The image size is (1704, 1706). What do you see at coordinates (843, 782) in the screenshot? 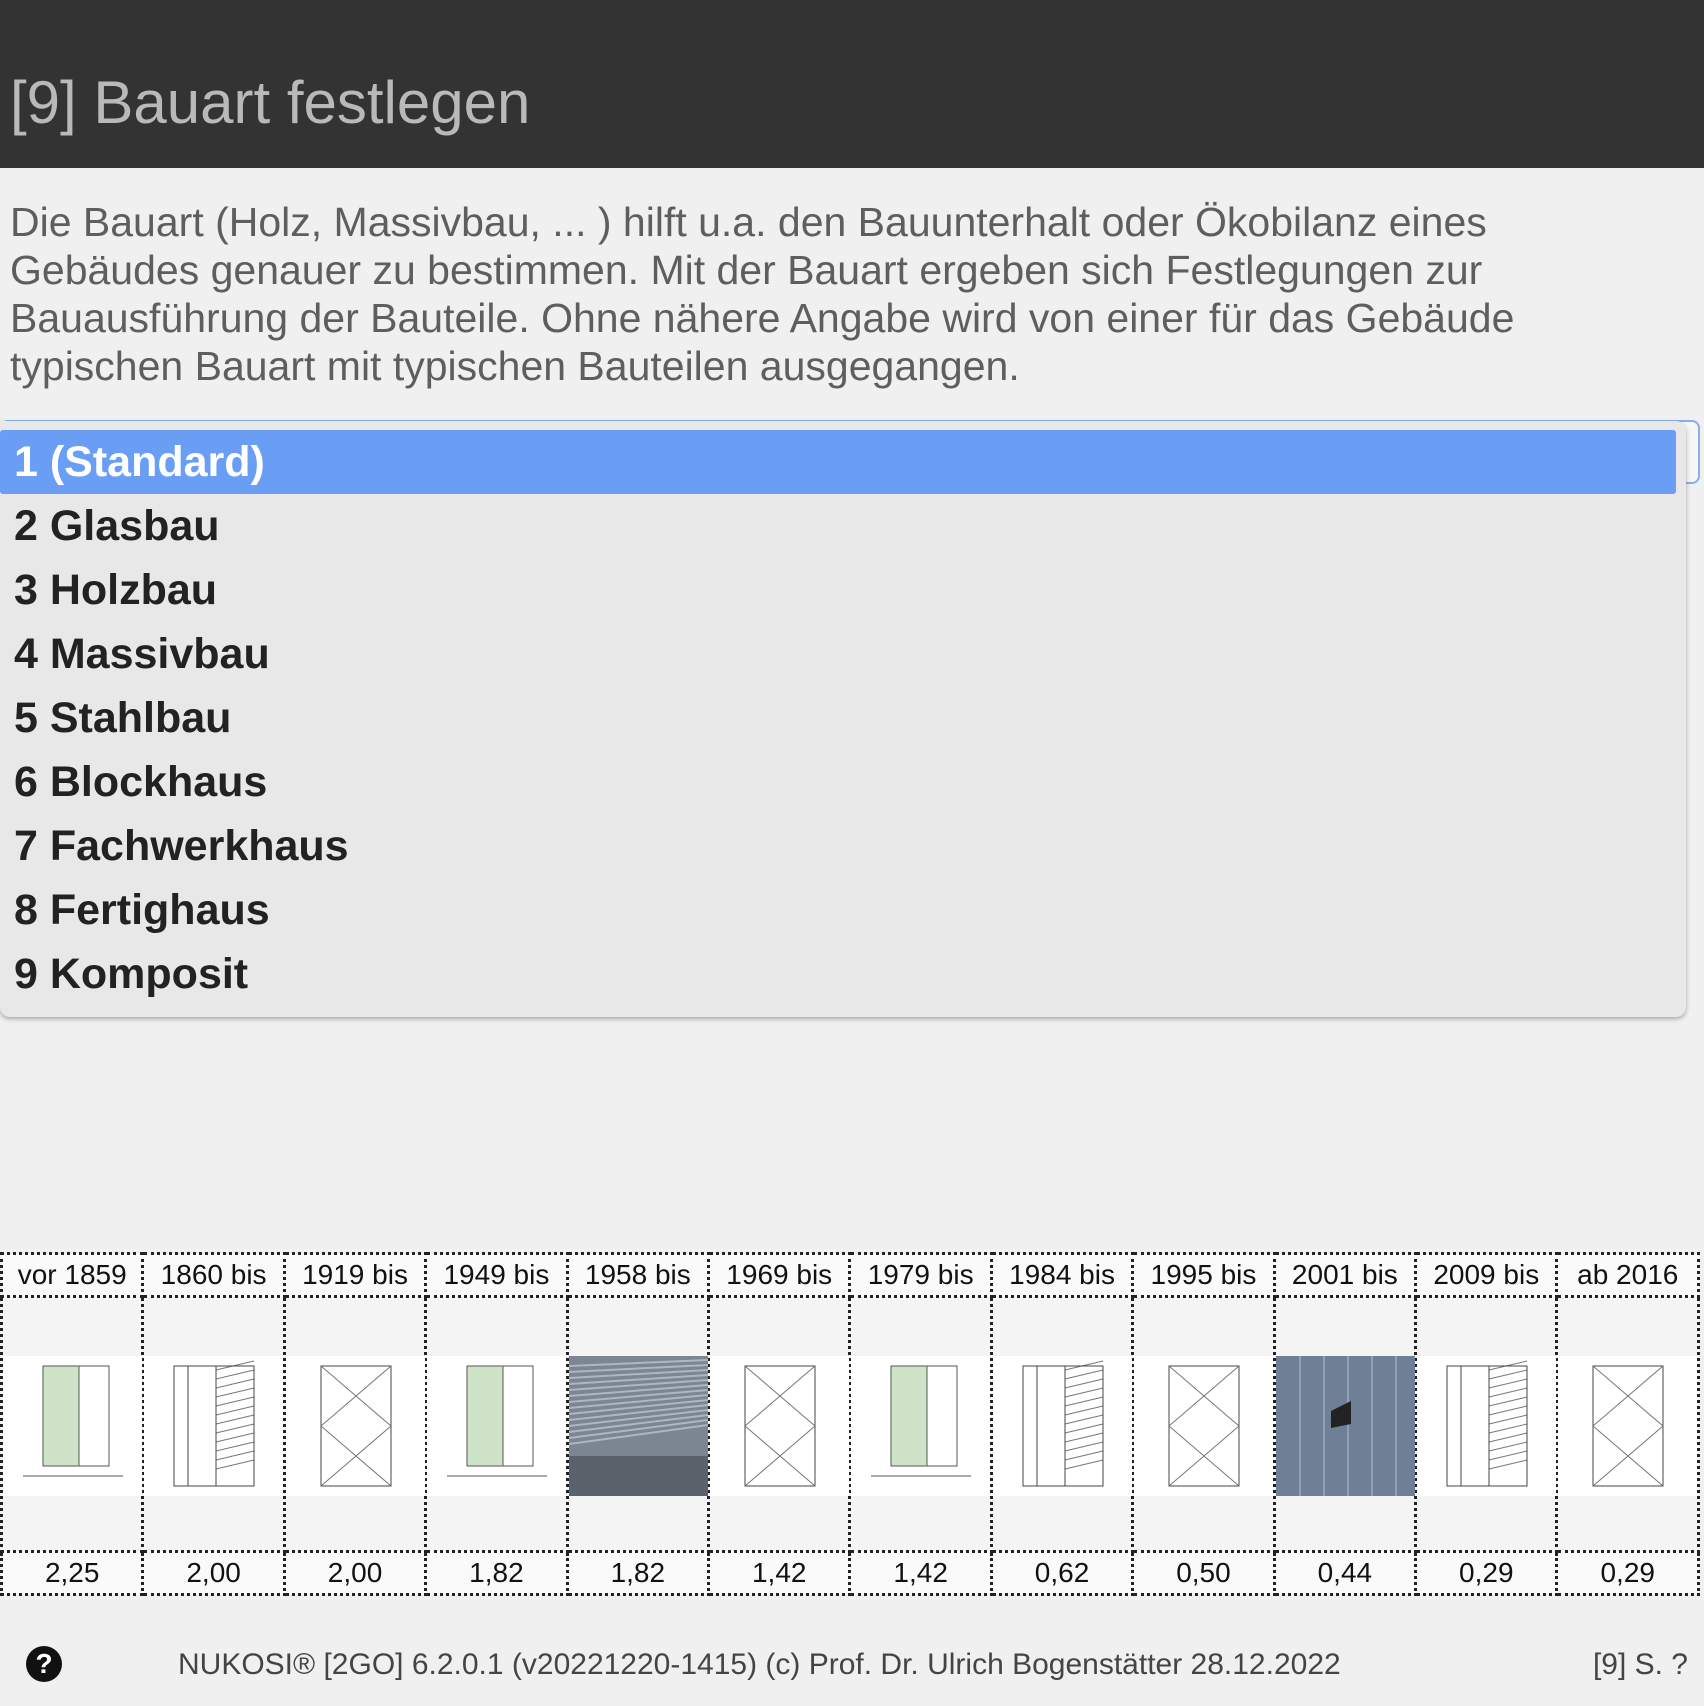
I see `bauart-option: 6 Blockhaus` at bounding box center [843, 782].